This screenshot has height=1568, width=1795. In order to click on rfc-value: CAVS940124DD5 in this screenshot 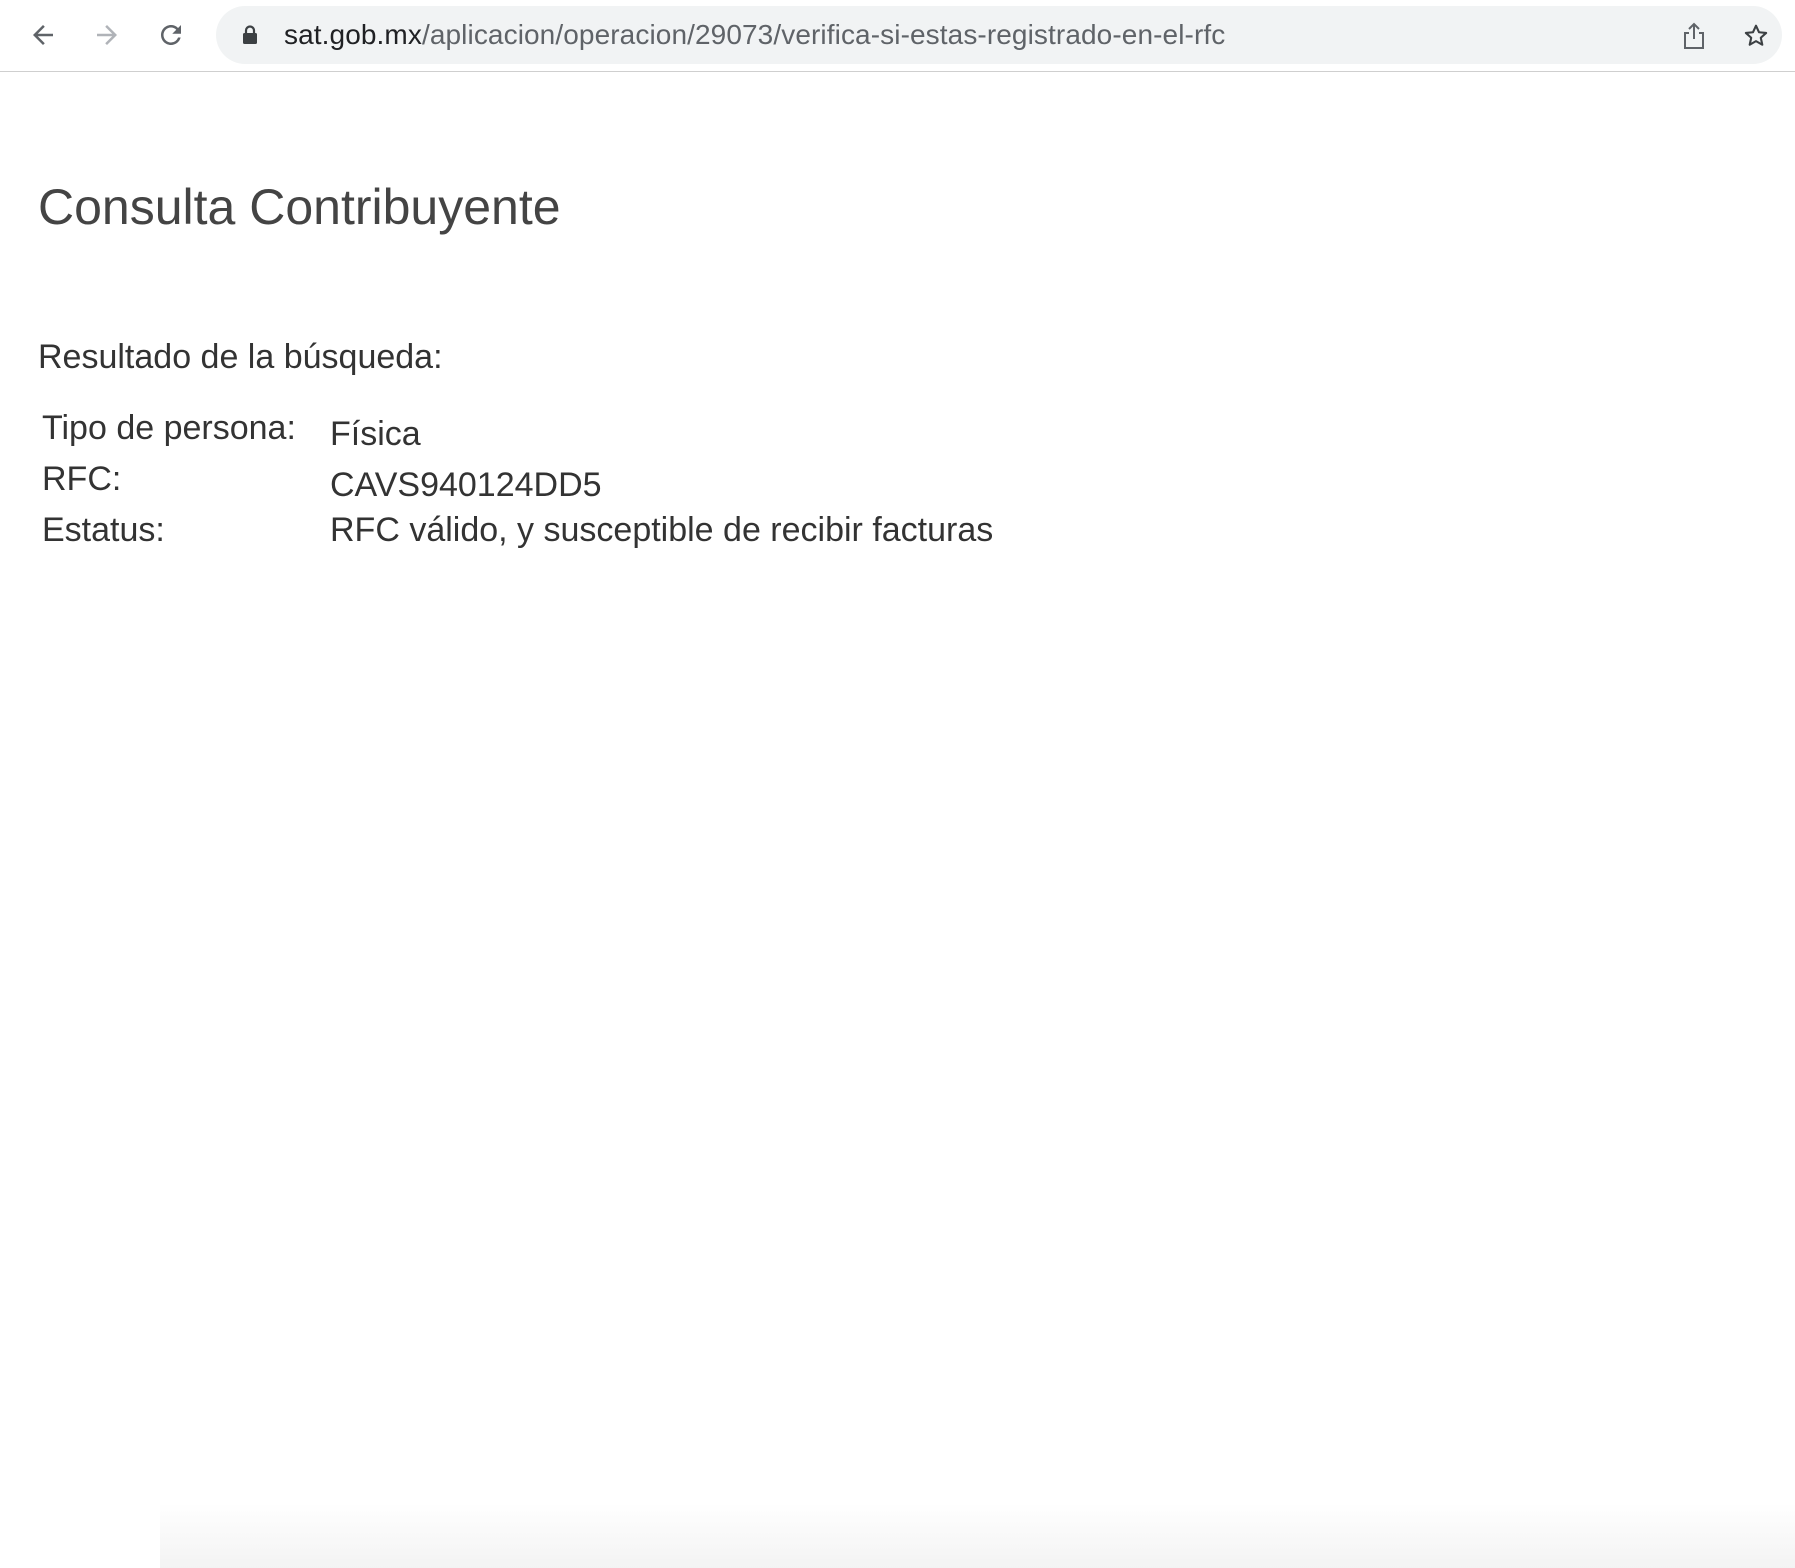, I will do `click(466, 485)`.